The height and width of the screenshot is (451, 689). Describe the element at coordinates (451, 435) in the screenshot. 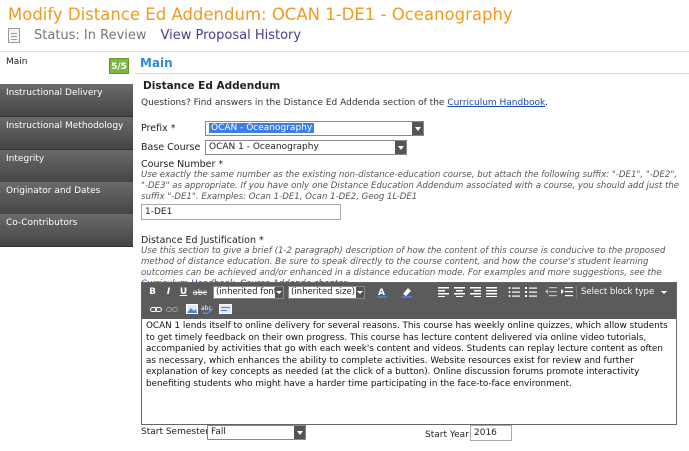

I see `start-year-label: Start Year *` at that location.